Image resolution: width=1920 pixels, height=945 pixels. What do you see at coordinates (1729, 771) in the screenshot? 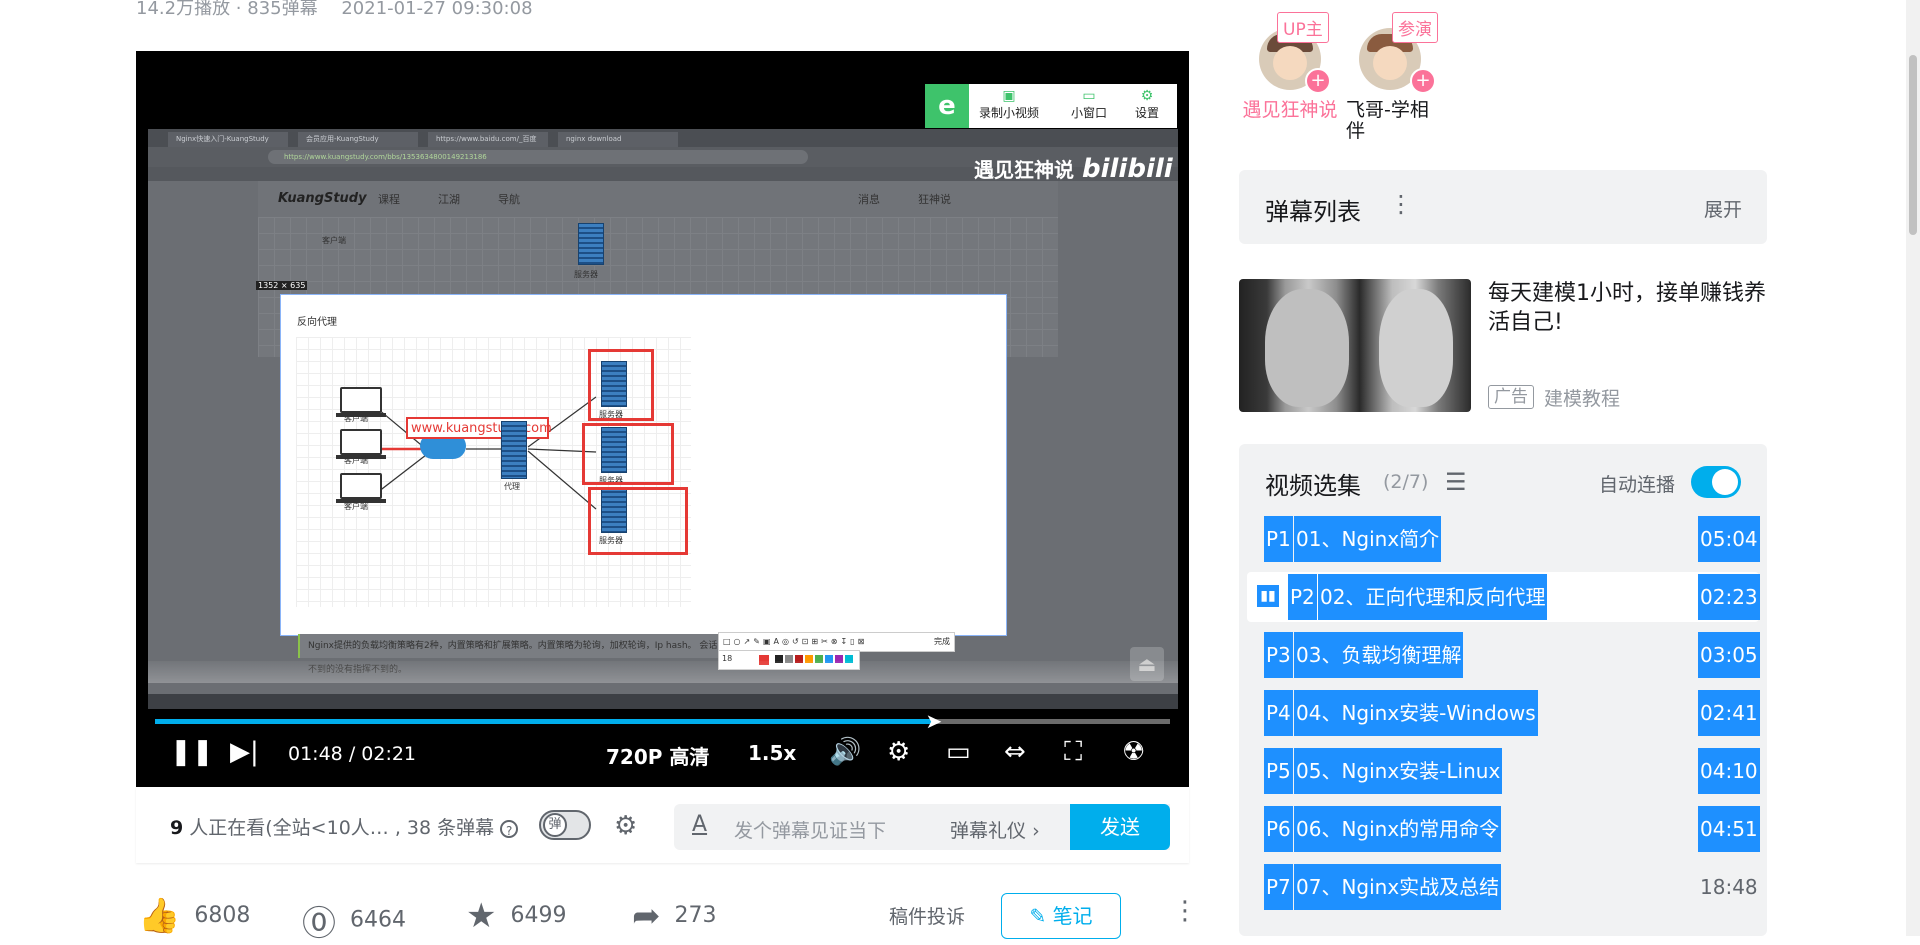
I see `episode-duration: 04:10` at bounding box center [1729, 771].